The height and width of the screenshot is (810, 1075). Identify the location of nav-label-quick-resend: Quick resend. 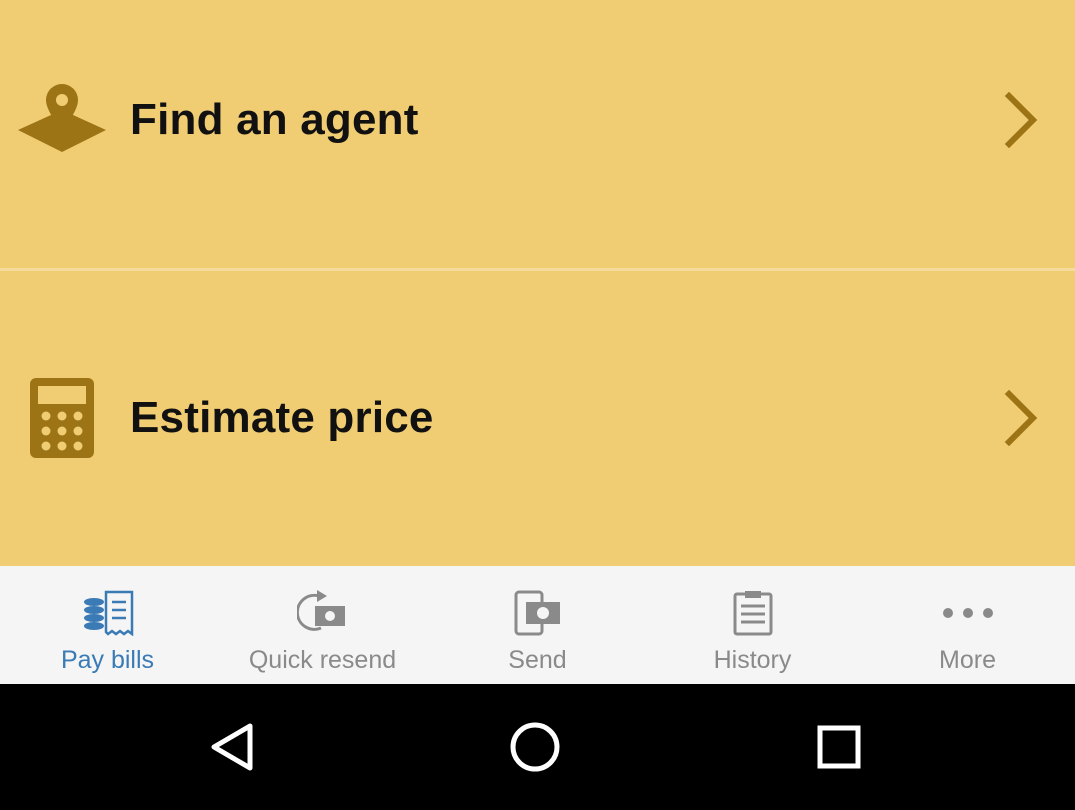
(322, 660).